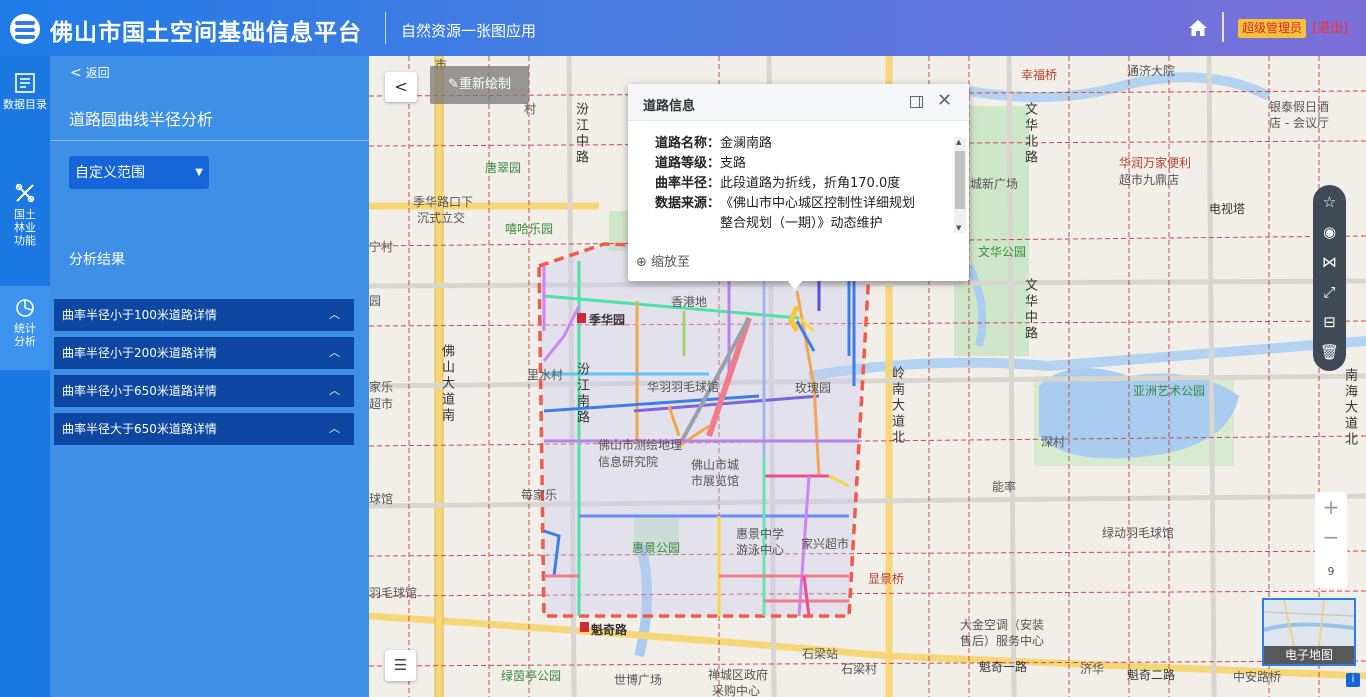  I want to click on rail-item-statistics: 统计分析, so click(25, 328).